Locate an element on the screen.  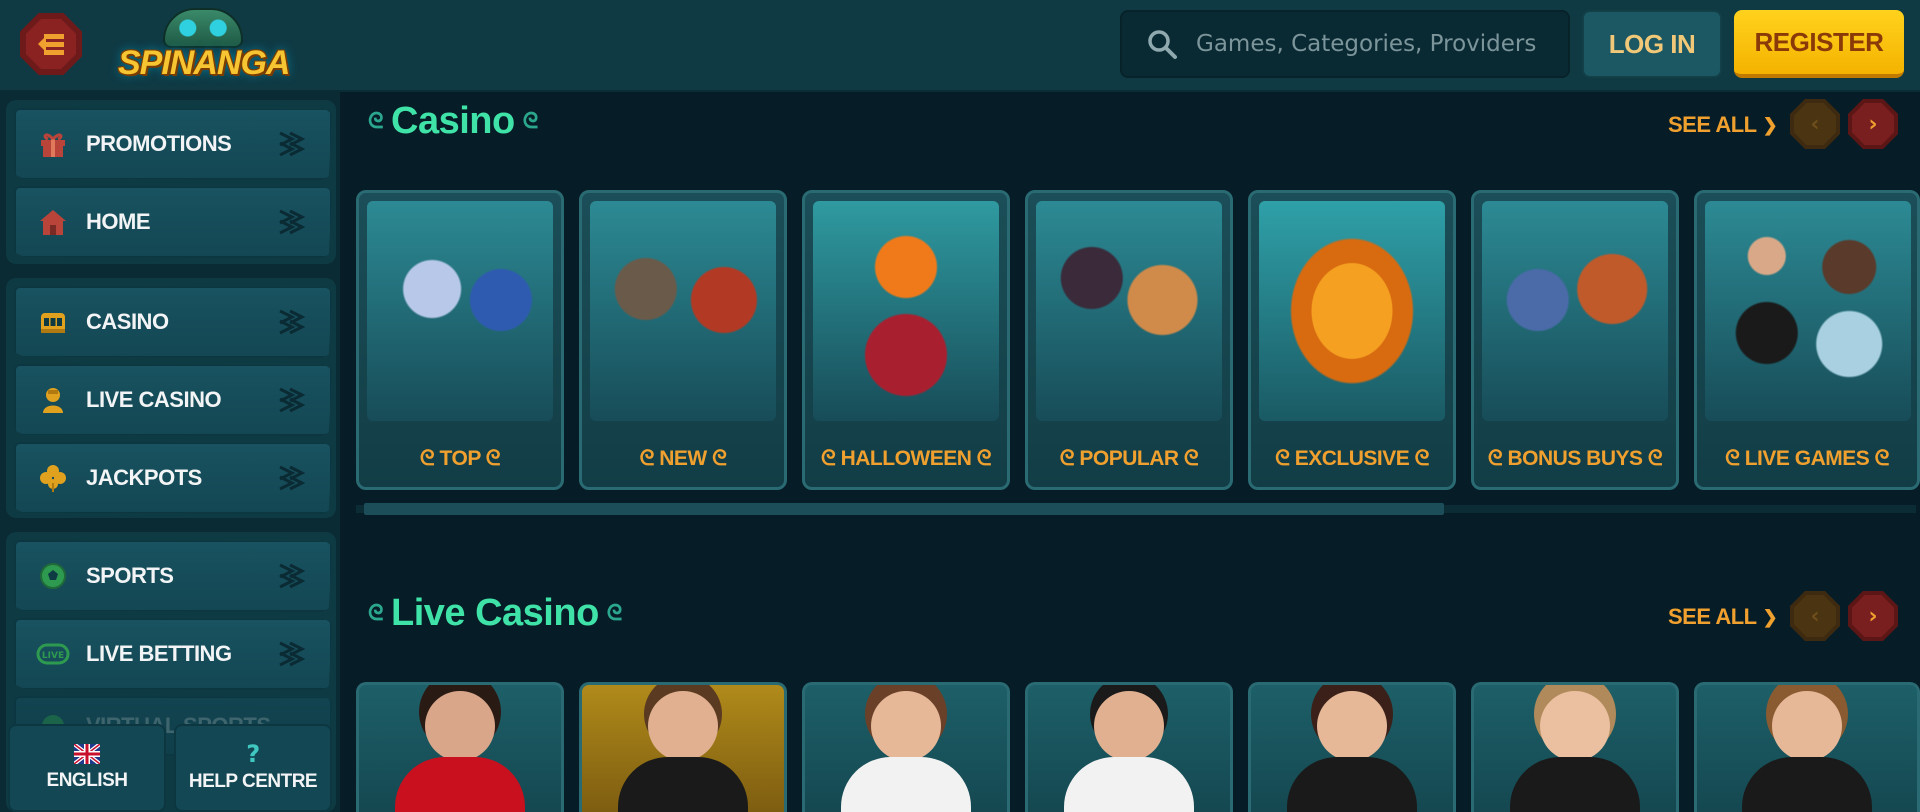
sidebar-item-sports: SPORTS is located at coordinates (173, 576).